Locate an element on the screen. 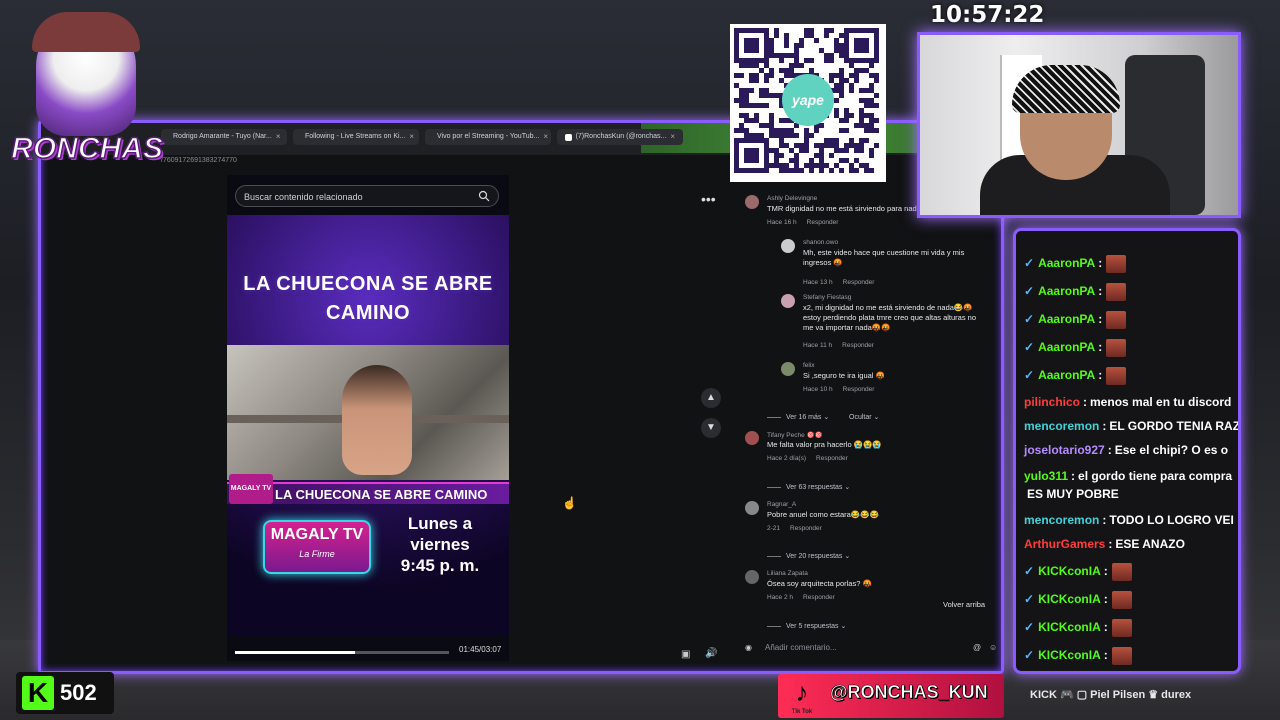  more-replies-button: Ver 16 más ⌄ is located at coordinates (798, 417).